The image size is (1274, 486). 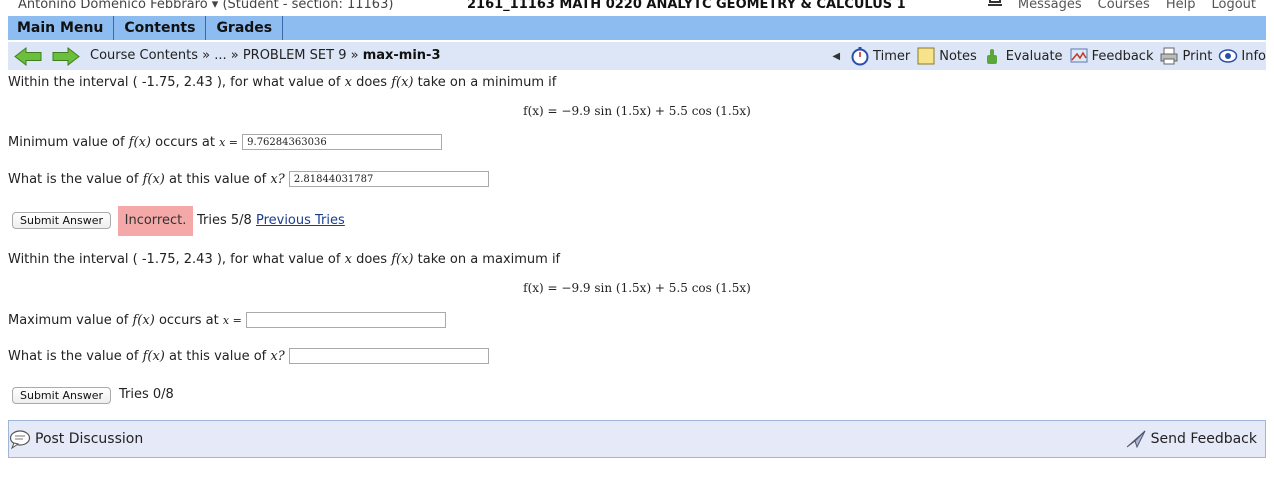 I want to click on send-feedback-icon, so click(x=1136, y=439).